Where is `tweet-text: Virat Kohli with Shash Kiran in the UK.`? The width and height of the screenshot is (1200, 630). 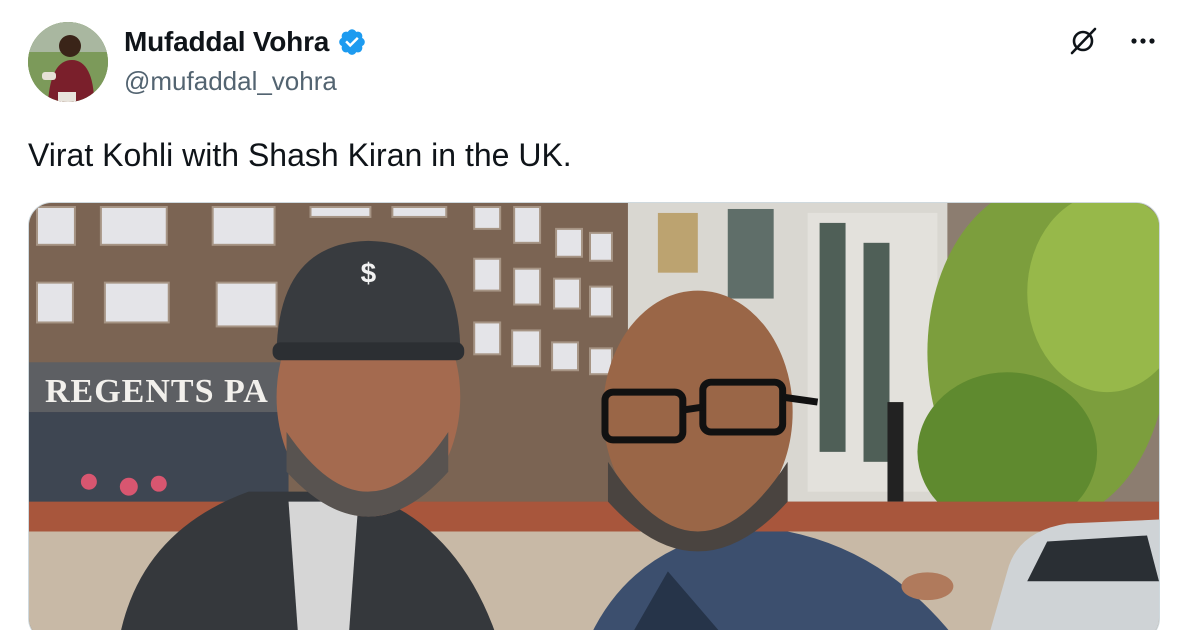
tweet-text: Virat Kohli with Shash Kiran in the UK. is located at coordinates (300, 155).